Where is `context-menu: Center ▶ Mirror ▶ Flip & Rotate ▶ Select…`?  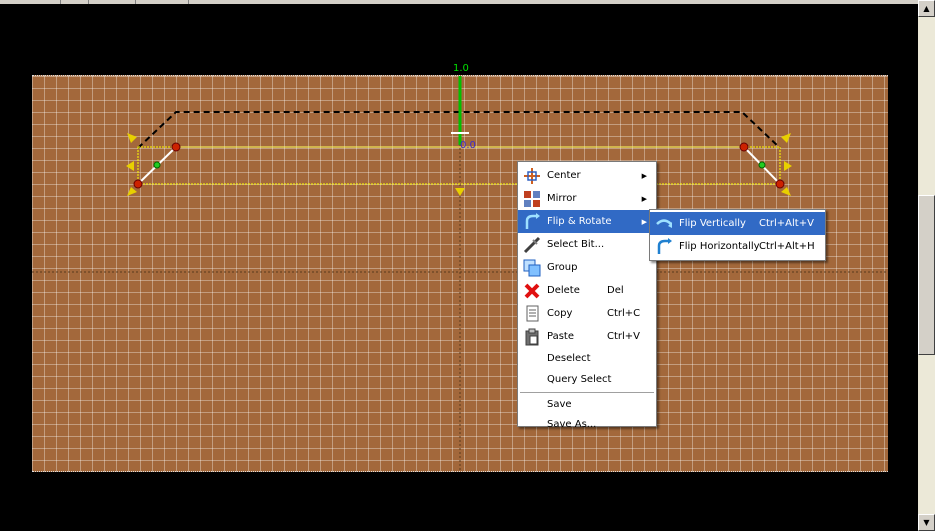
context-menu: Center ▶ Mirror ▶ Flip & Rotate ▶ Select… is located at coordinates (587, 295).